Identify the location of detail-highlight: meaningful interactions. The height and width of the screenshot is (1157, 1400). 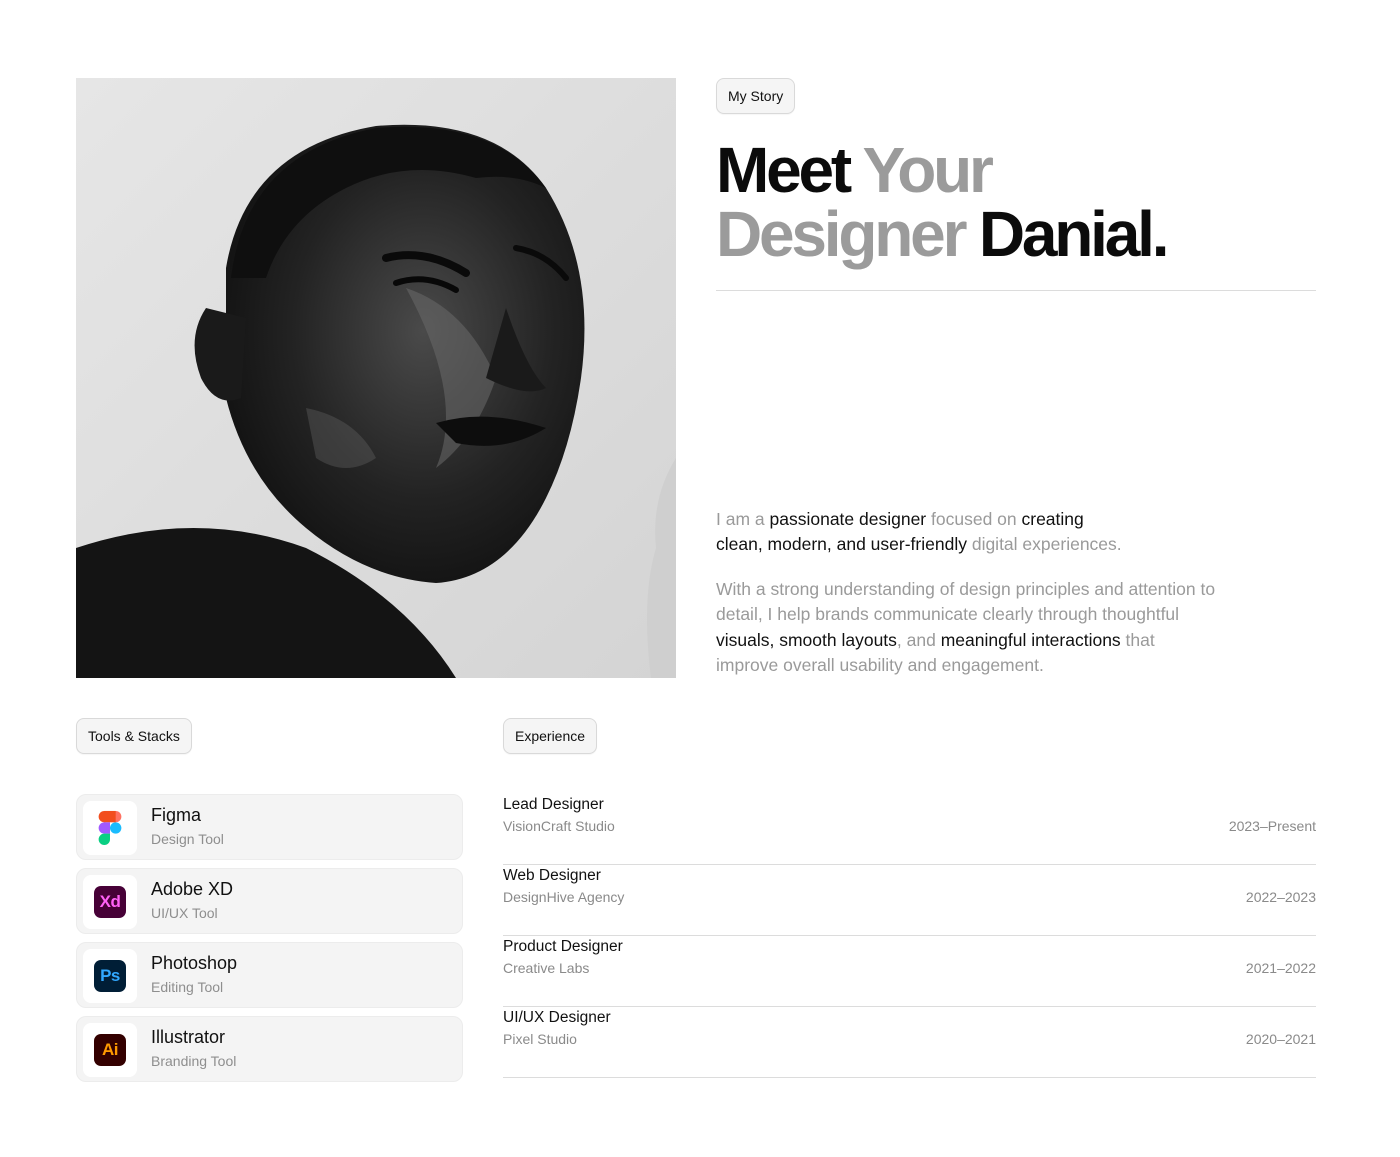
(1030, 639).